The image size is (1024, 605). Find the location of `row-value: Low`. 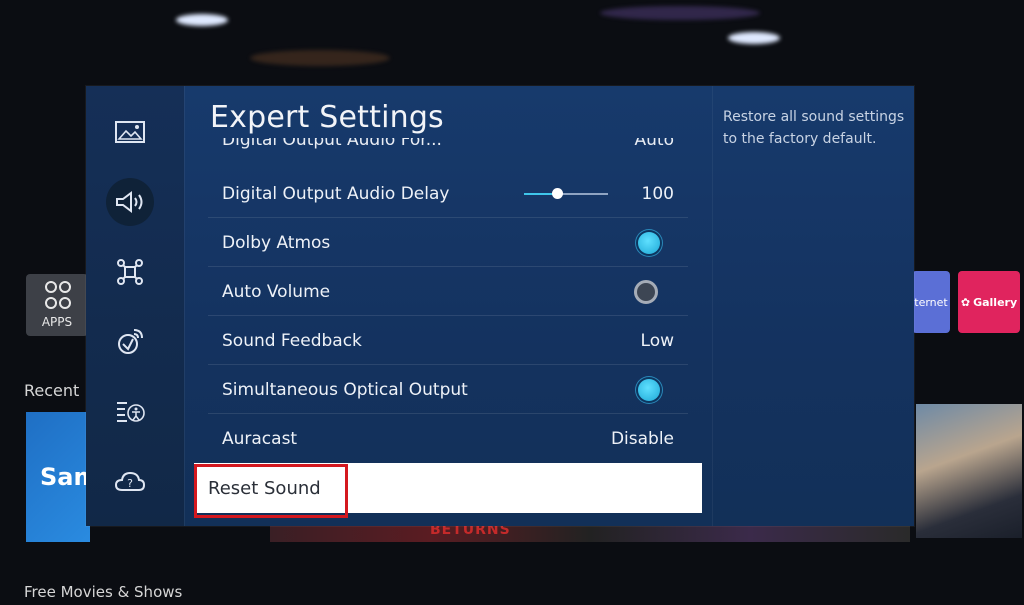

row-value: Low is located at coordinates (657, 340).